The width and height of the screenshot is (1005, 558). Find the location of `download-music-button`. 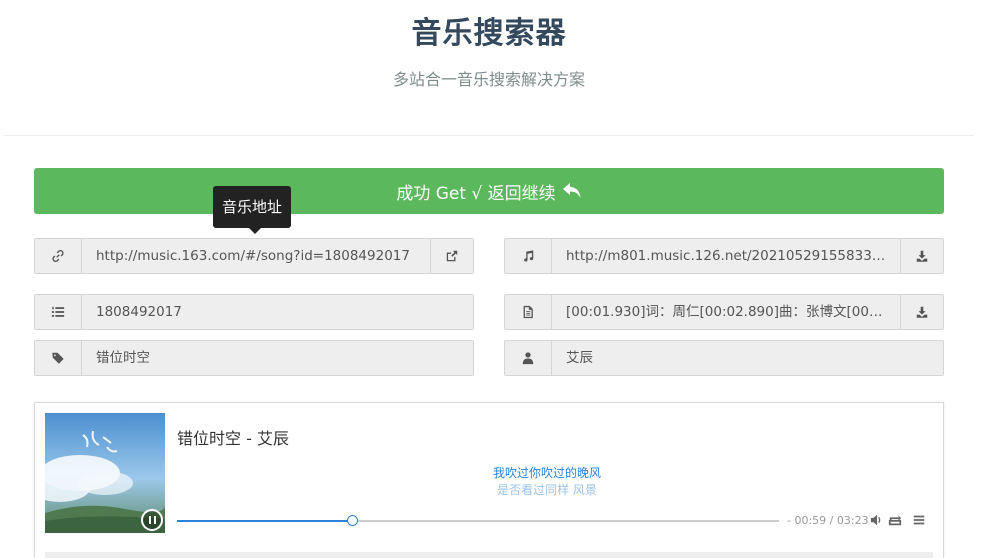

download-music-button is located at coordinates (921, 256).